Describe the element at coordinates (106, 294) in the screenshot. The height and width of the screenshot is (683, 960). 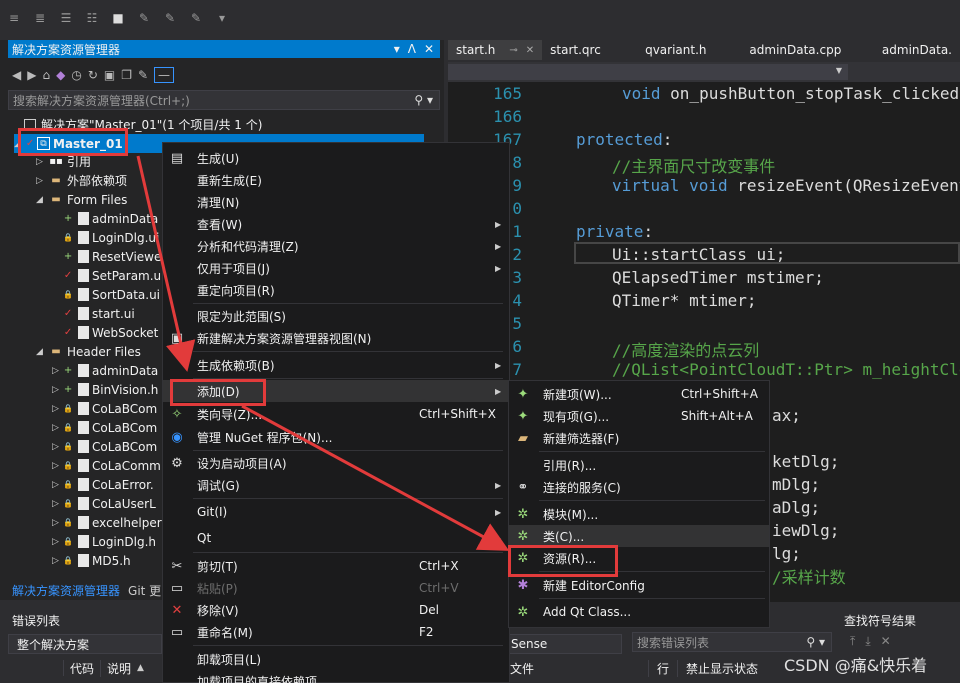
I see `tree-item: 🔒 SortData.ui` at that location.